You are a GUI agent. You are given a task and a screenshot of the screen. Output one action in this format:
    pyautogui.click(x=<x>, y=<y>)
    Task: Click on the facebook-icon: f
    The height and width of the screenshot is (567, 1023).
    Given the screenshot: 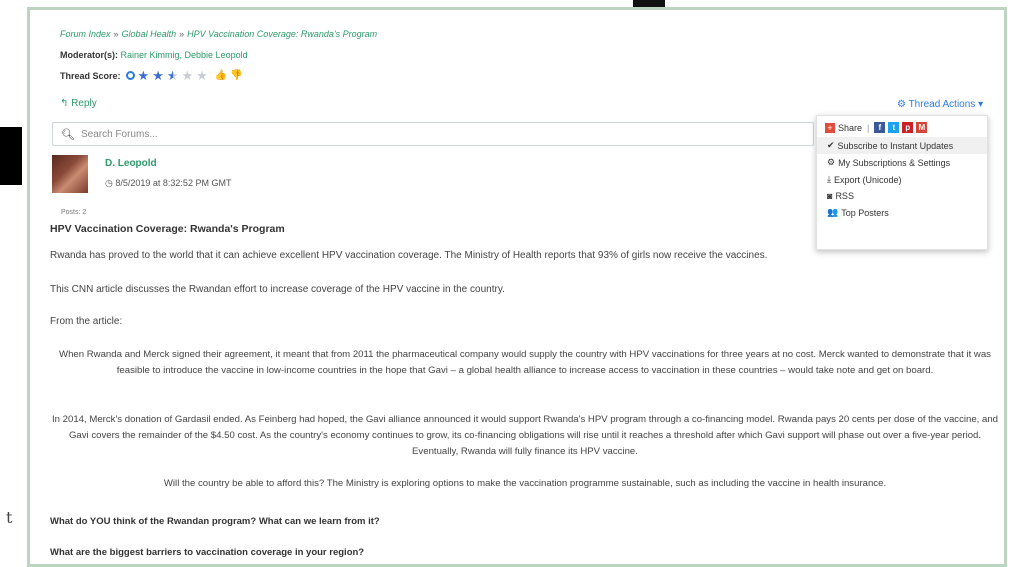 What is the action you would take?
    pyautogui.click(x=880, y=127)
    